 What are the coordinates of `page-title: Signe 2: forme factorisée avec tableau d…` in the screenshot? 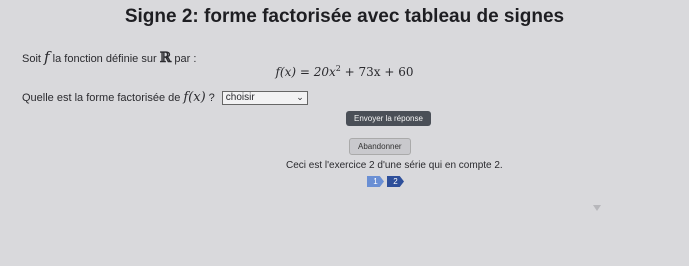 It's located at (344, 16).